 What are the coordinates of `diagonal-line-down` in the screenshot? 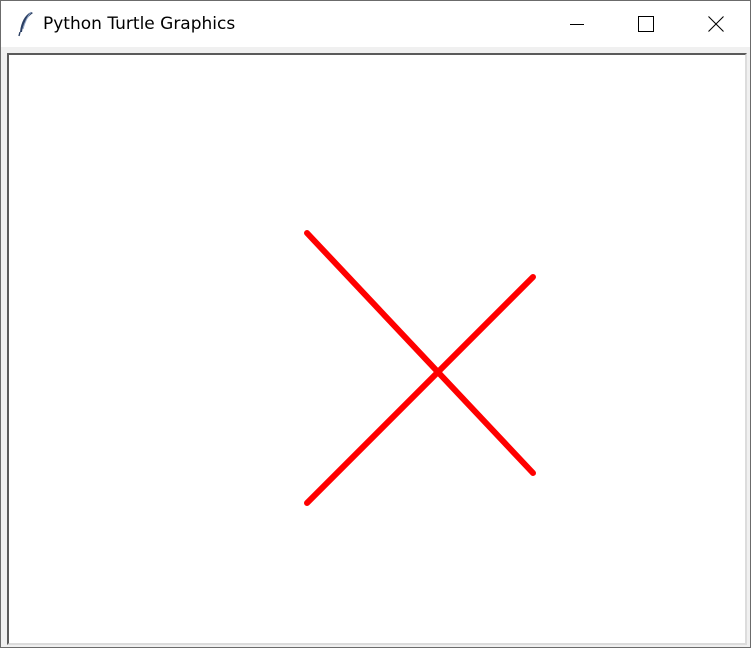 It's located at (420, 353).